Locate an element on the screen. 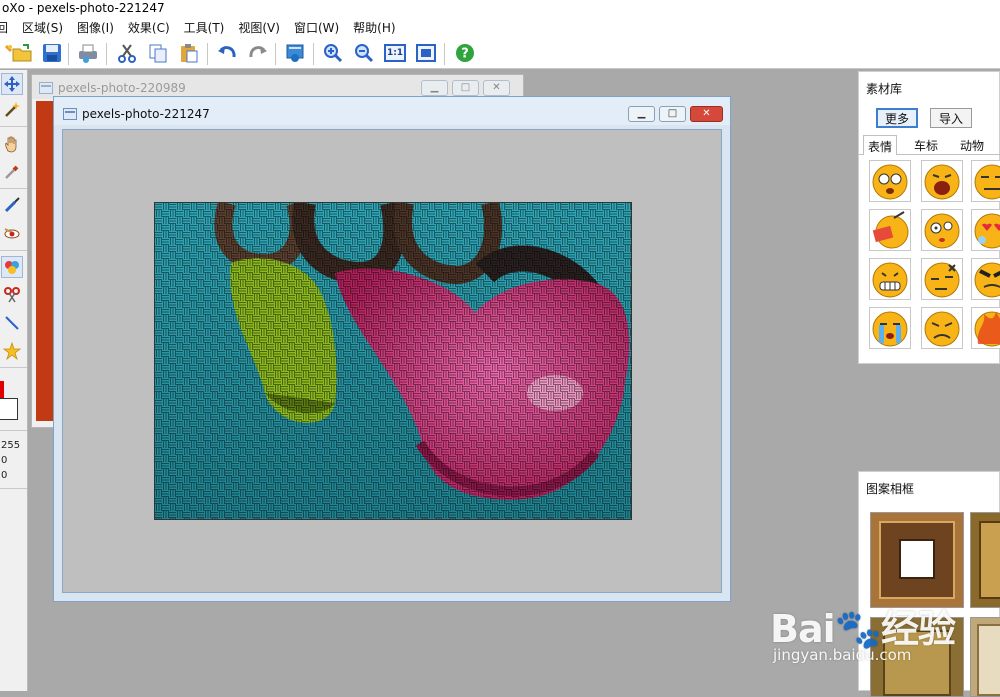 Image resolution: width=1000 pixels, height=697 pixels. menu-item-effects: 效果(C) is located at coordinates (149, 27).